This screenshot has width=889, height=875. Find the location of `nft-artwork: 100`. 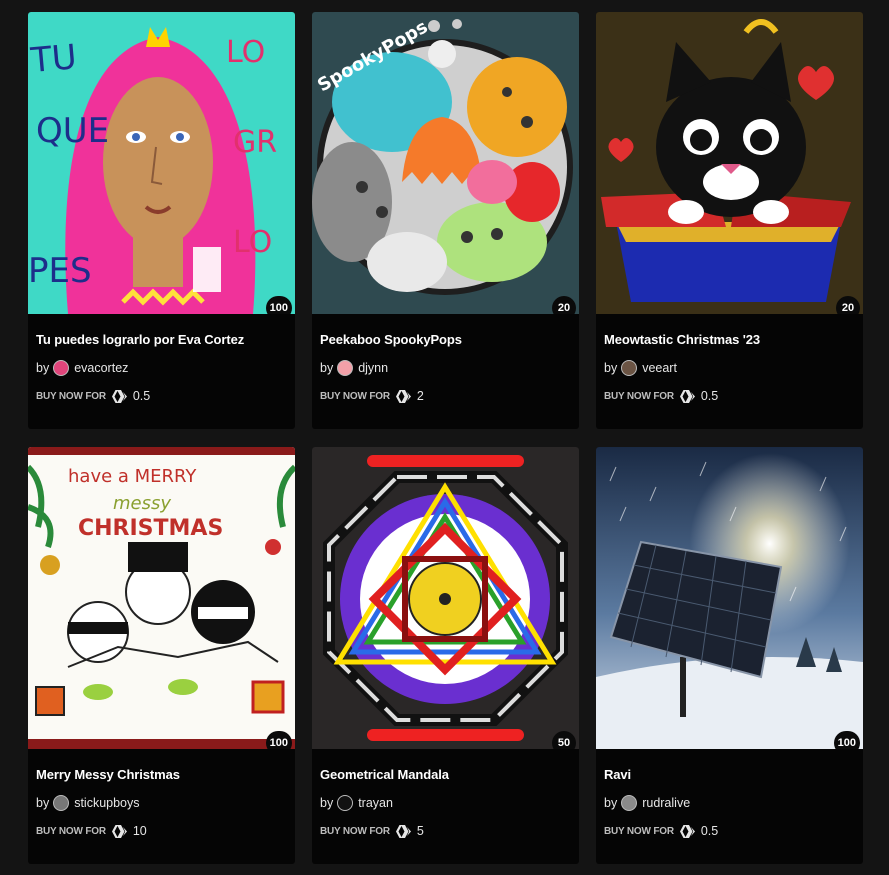

nft-artwork: 100 is located at coordinates (729, 598).